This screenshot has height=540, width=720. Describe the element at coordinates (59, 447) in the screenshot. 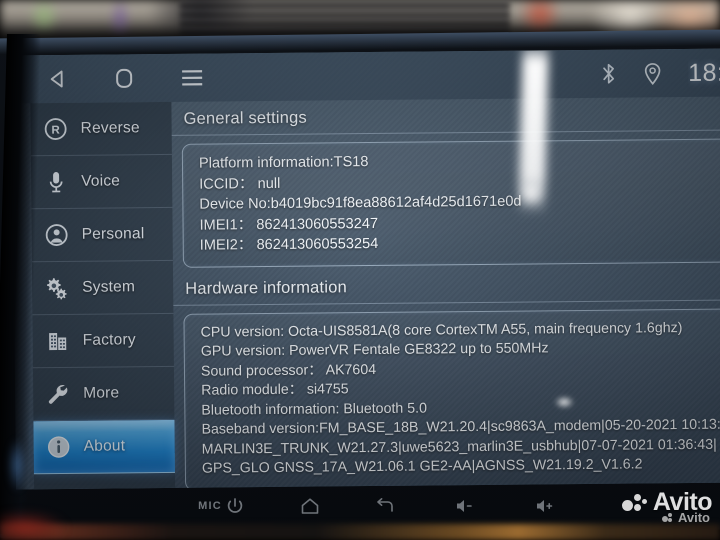

I see `info-icon` at that location.